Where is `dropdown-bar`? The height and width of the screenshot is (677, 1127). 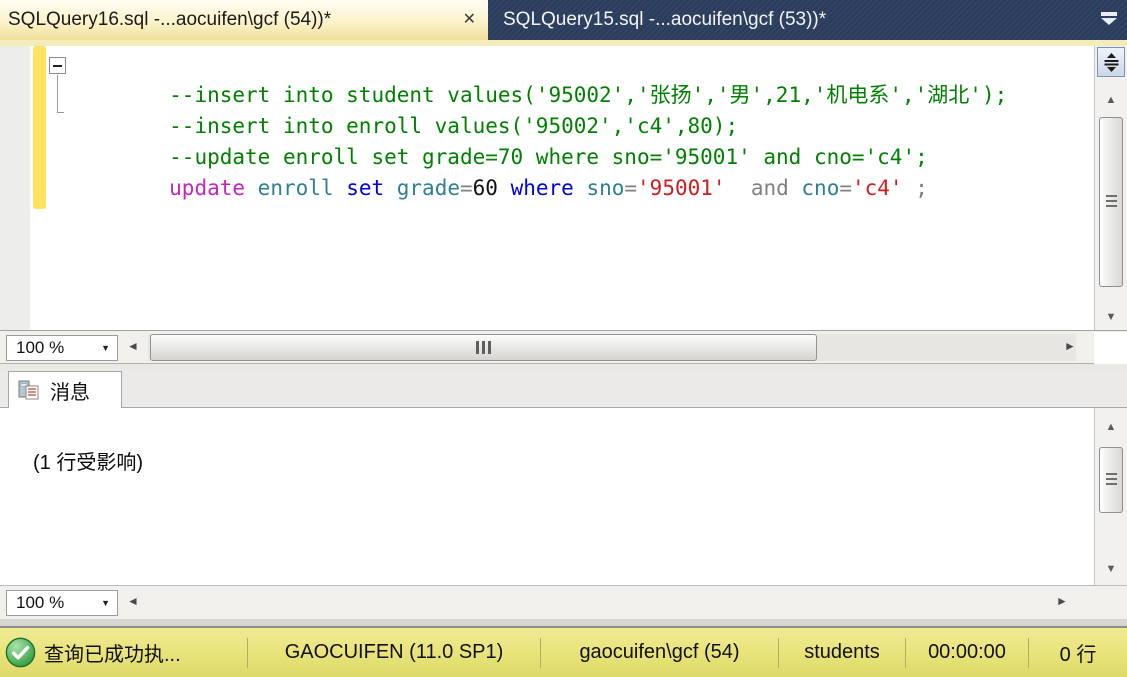
dropdown-bar is located at coordinates (1109, 14).